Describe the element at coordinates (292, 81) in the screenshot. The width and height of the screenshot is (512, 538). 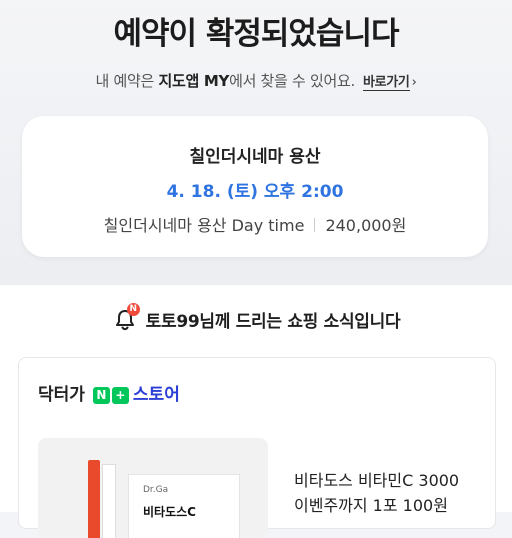
I see `hint-suffix: 에서 찾을 수 있어요.` at that location.